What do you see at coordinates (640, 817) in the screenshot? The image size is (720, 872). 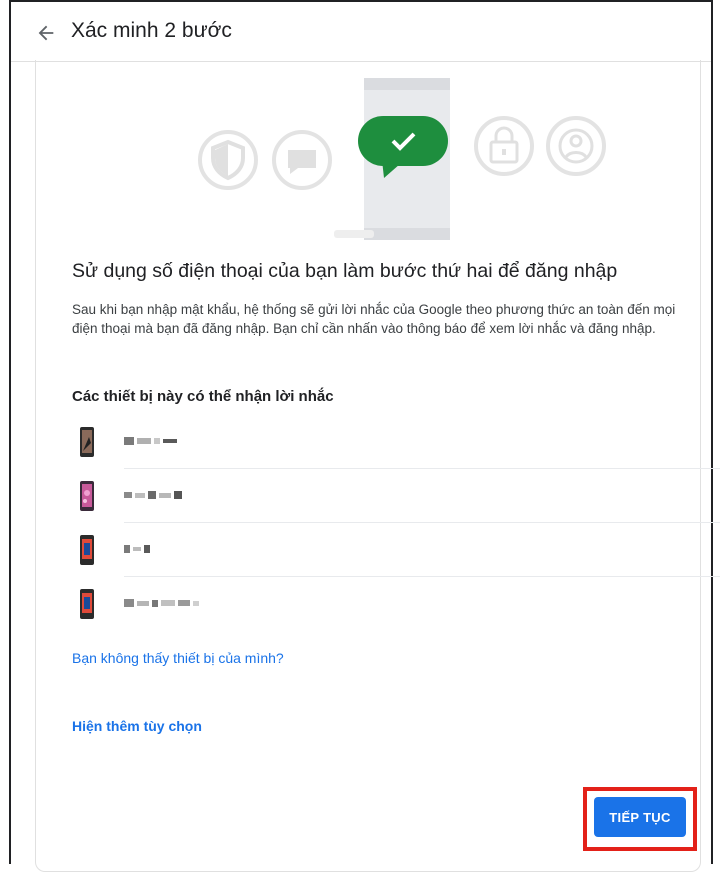 I see `continue-button: TIẾP TỤC` at bounding box center [640, 817].